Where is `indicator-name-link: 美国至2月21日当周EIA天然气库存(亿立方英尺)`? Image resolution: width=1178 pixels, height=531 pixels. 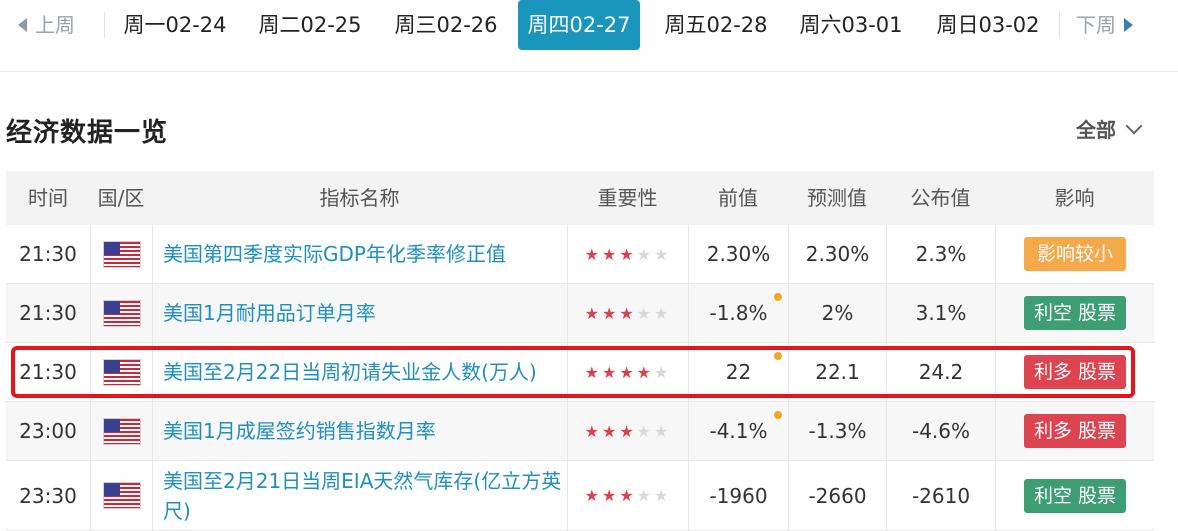
indicator-name-link: 美国至2月21日当周EIA天然气库存(亿立方英尺) is located at coordinates (359, 495).